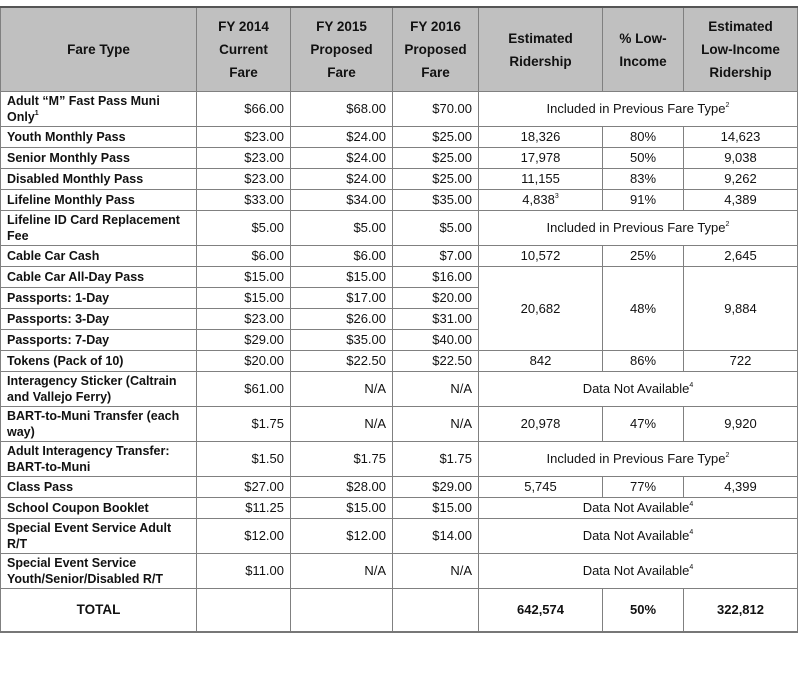 The height and width of the screenshot is (679, 798). I want to click on header-pct-low-income: % Low- Income, so click(643, 49).